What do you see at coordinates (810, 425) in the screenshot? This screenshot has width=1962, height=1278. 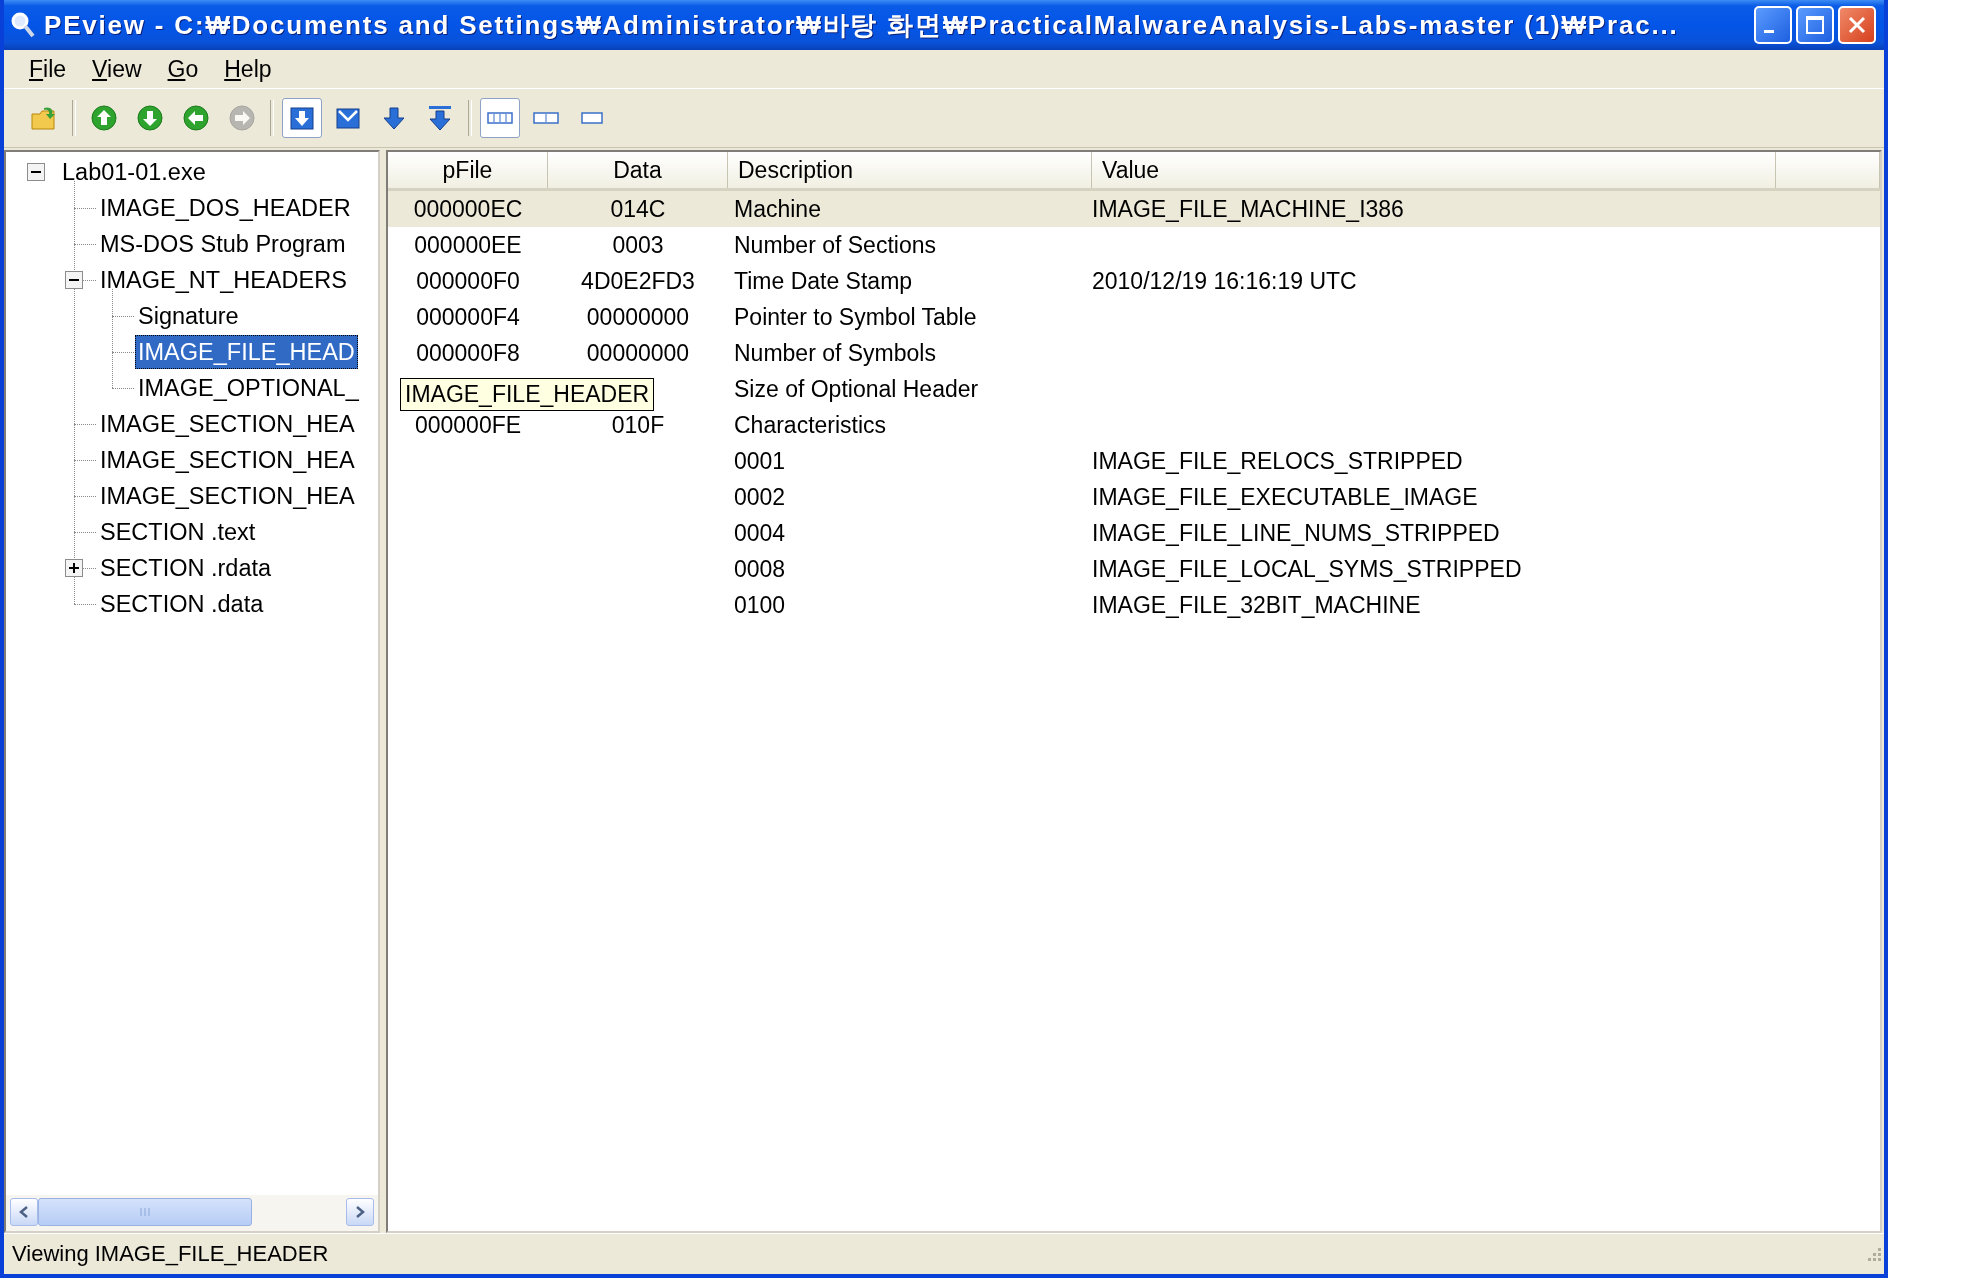 I see `table-cell-text: Characteristics` at bounding box center [810, 425].